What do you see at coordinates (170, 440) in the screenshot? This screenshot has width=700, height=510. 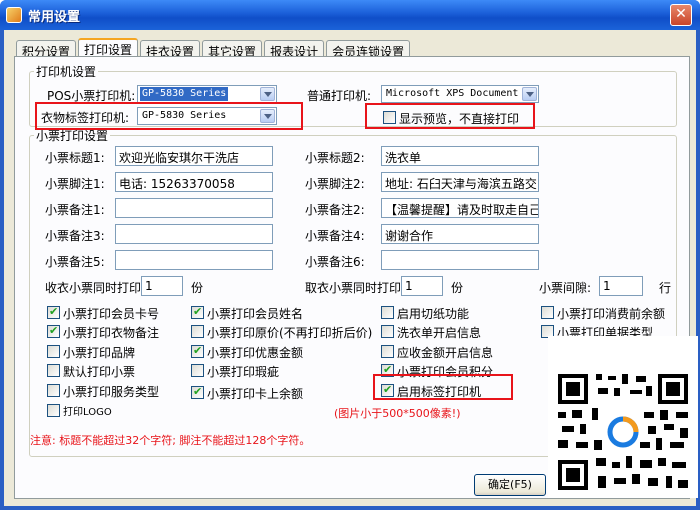 I see `length-limit-note: 注意: 标题不能超过32个字符; 脚注不能超过128个字符。` at bounding box center [170, 440].